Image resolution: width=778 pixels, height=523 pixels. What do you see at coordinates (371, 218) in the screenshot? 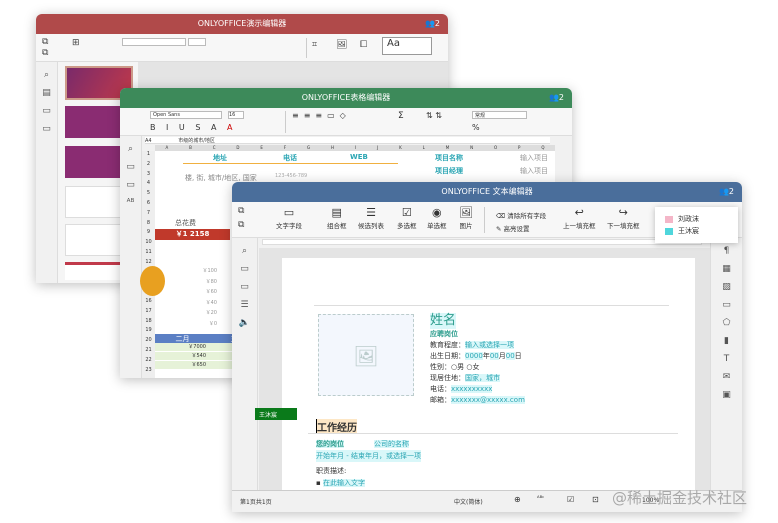
I see `dropdown-list-button: ☰ 候选列表` at bounding box center [371, 218].